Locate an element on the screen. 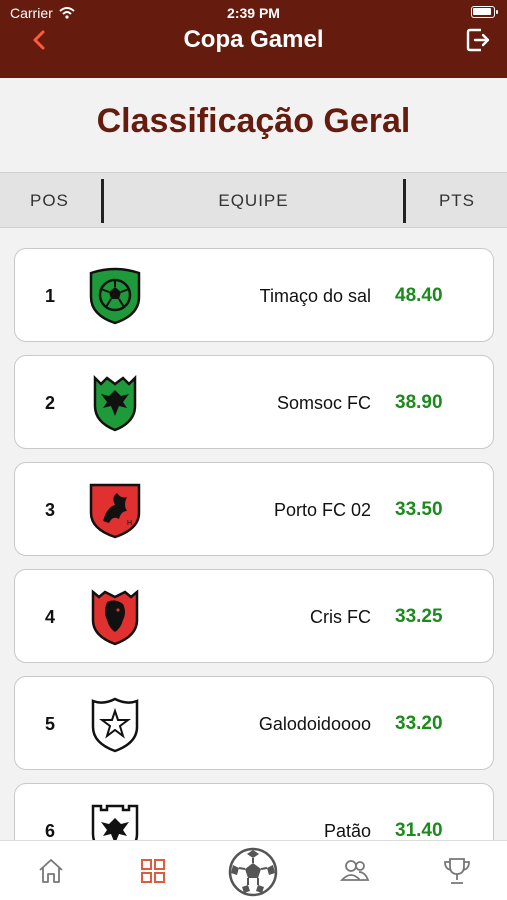 The image size is (507, 900). app-title: Copa Gamel is located at coordinates (253, 39).